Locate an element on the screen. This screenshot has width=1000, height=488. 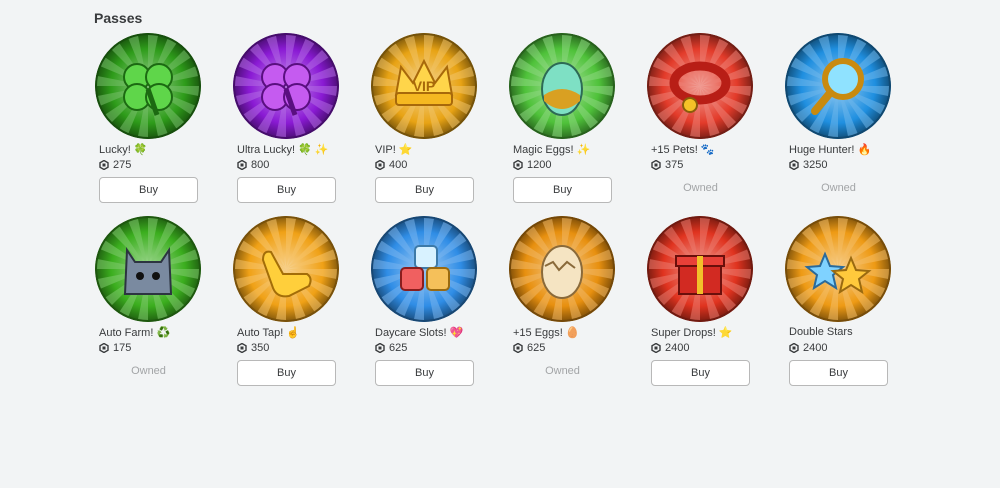
pass-price: 175 is located at coordinates (115, 348).